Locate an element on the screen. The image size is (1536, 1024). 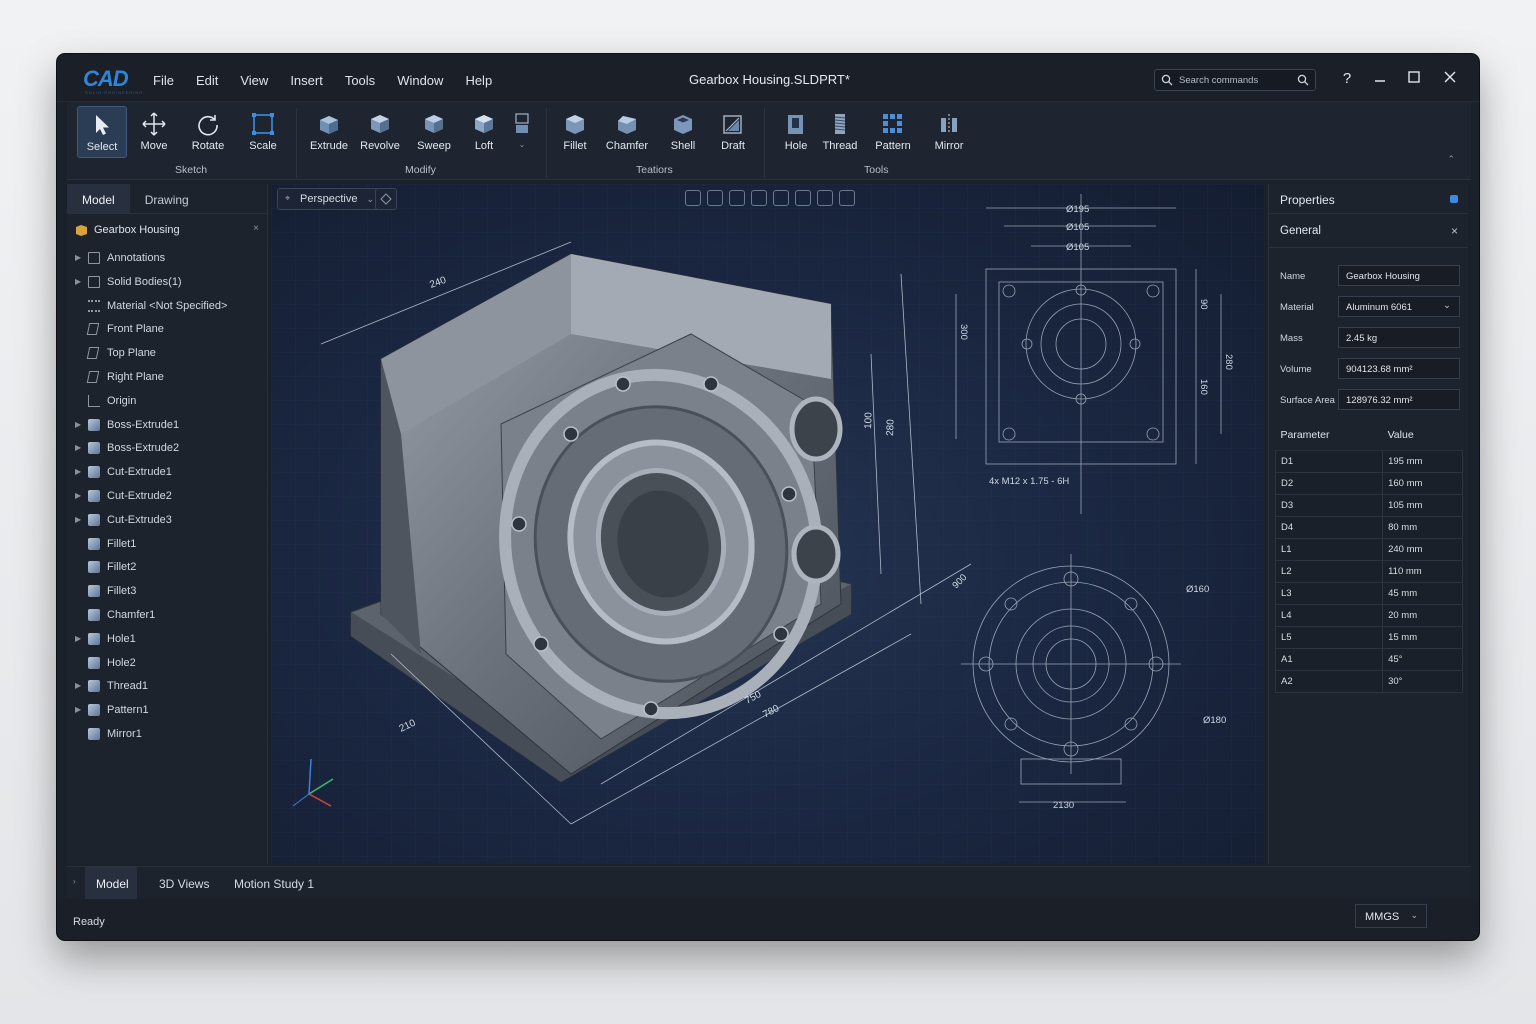
menu-file: File is located at coordinates (163, 80).